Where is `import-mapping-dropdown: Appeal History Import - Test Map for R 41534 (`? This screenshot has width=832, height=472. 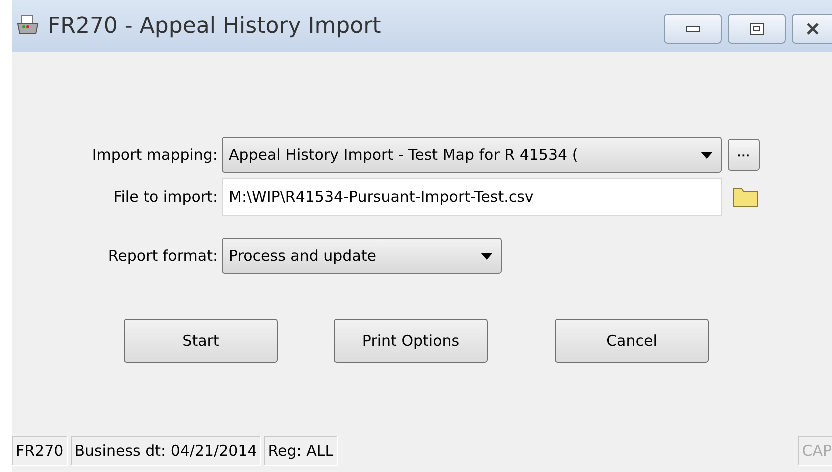 import-mapping-dropdown: Appeal History Import - Test Map for R 41534 ( is located at coordinates (472, 155).